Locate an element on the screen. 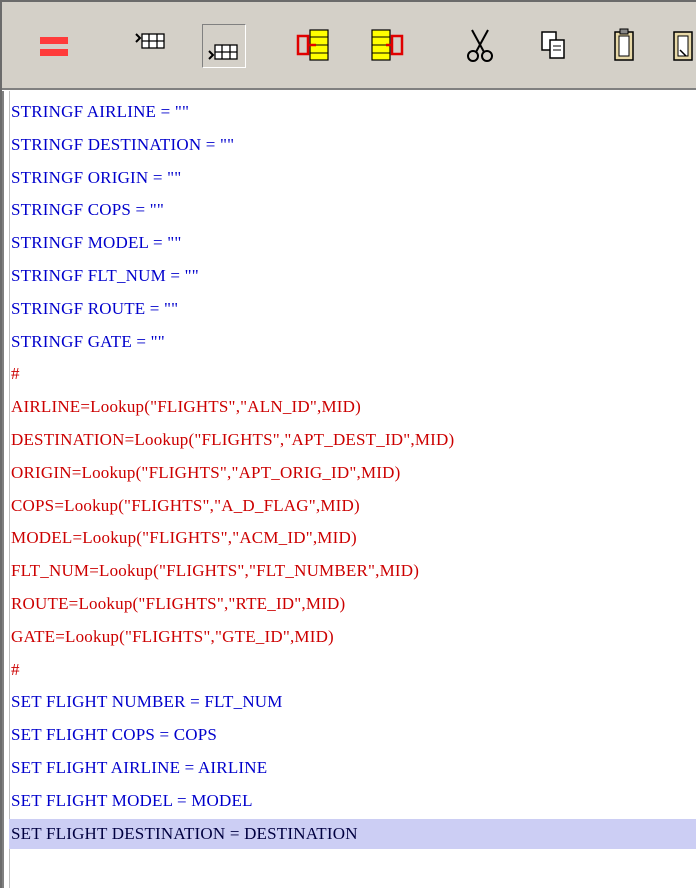 The height and width of the screenshot is (888, 696). editor-gutter is located at coordinates (7, 489).